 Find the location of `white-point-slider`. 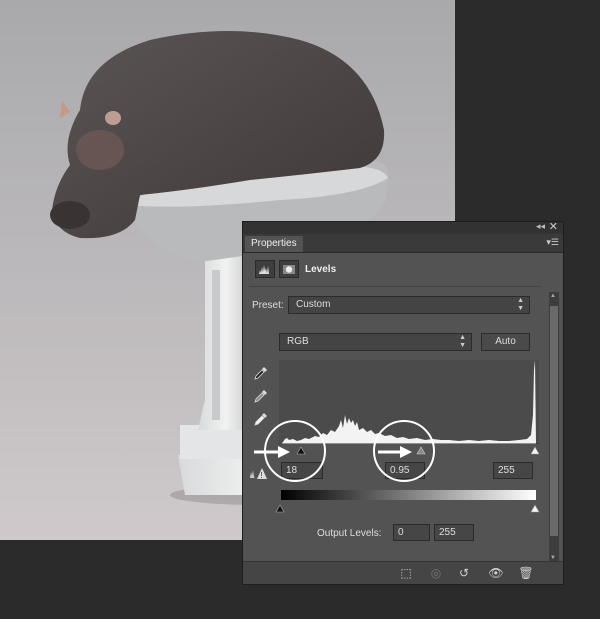

white-point-slider is located at coordinates (535, 450).